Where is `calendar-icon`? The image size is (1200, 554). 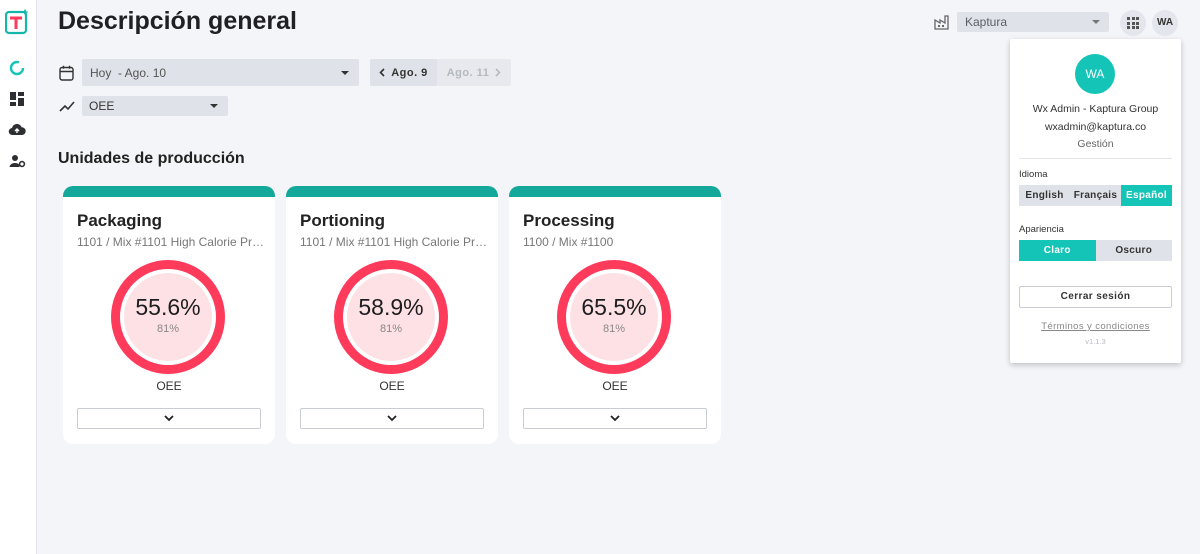
calendar-icon is located at coordinates (66, 73).